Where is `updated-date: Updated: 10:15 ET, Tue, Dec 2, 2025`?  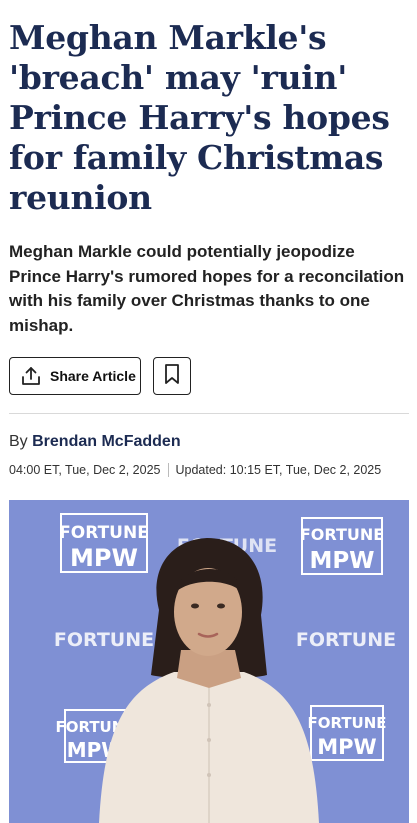
updated-date: Updated: 10:15 ET, Tue, Dec 2, 2025 is located at coordinates (278, 470).